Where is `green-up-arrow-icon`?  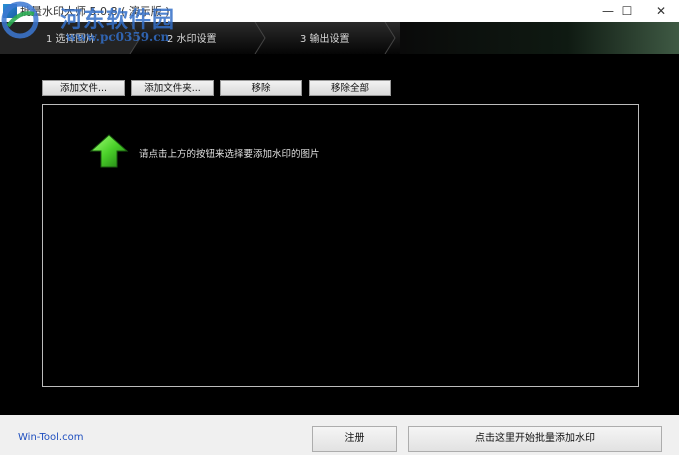 green-up-arrow-icon is located at coordinates (109, 151).